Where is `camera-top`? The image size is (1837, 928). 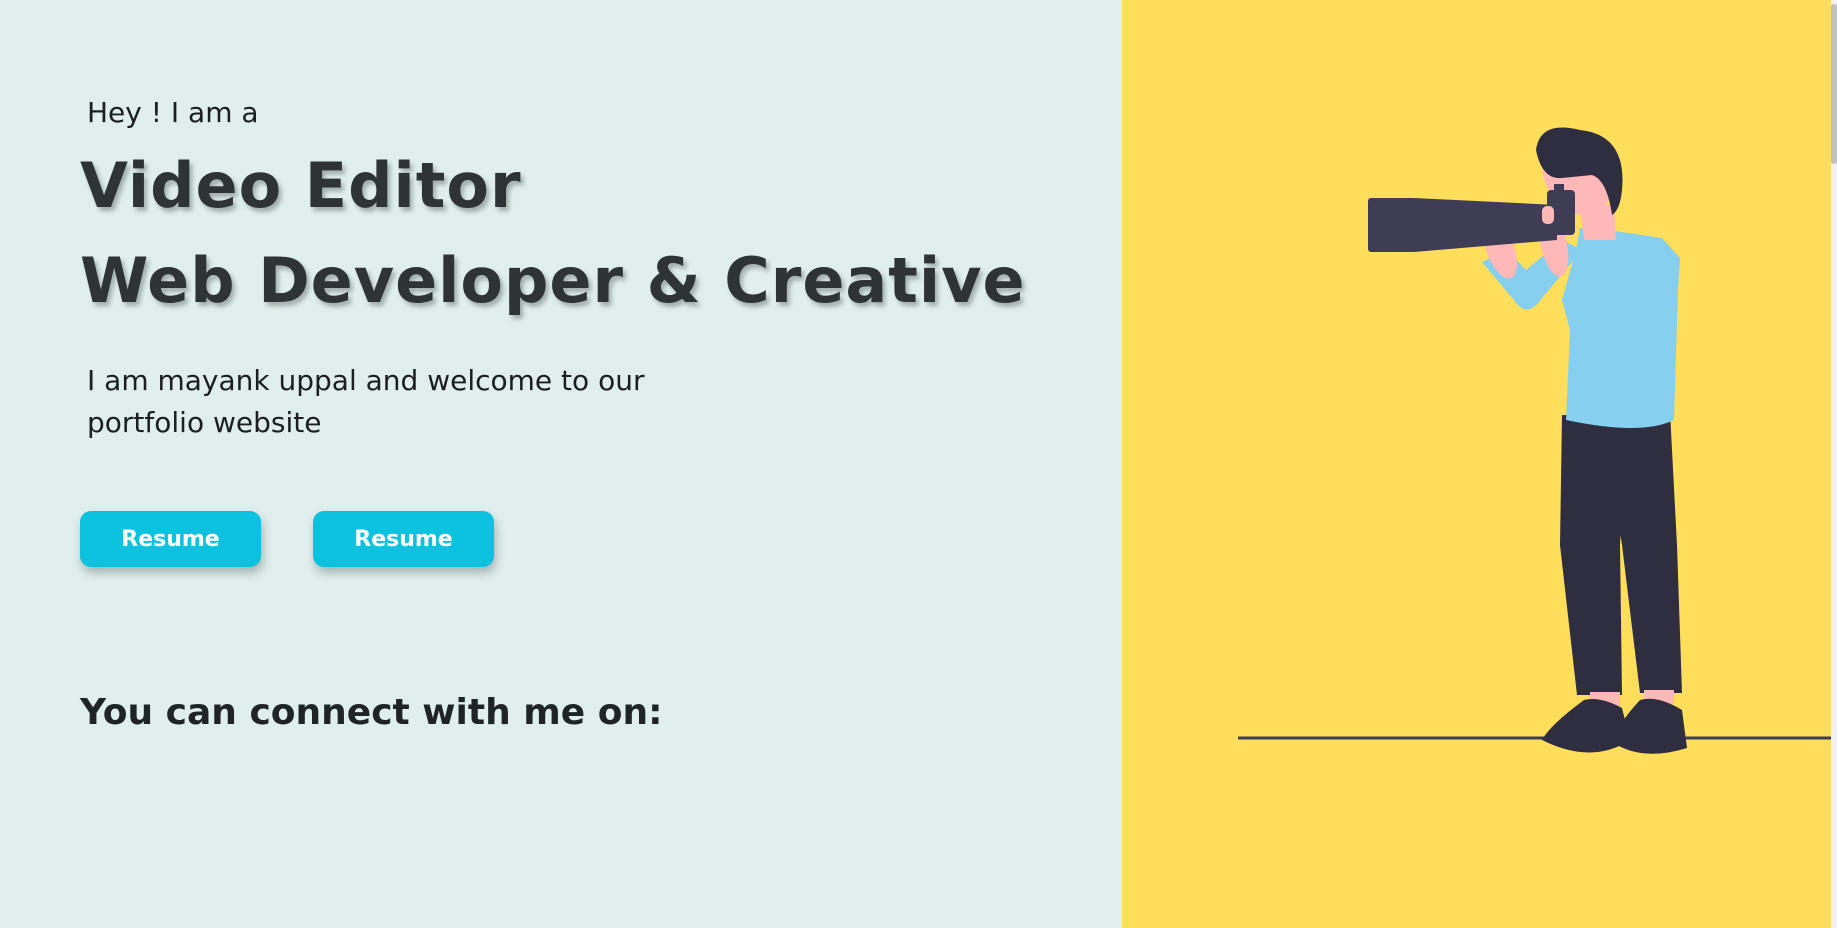 camera-top is located at coordinates (1559, 189).